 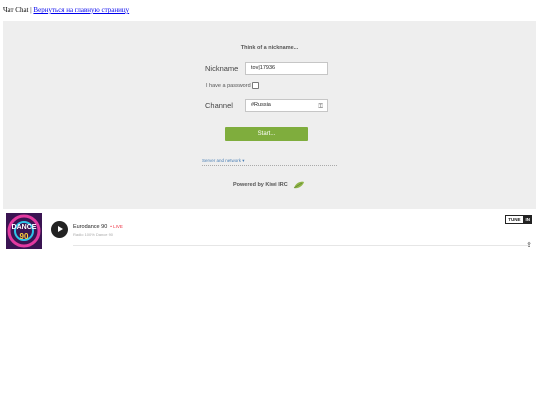 What do you see at coordinates (255, 85) in the screenshot?
I see `password-checkbox` at bounding box center [255, 85].